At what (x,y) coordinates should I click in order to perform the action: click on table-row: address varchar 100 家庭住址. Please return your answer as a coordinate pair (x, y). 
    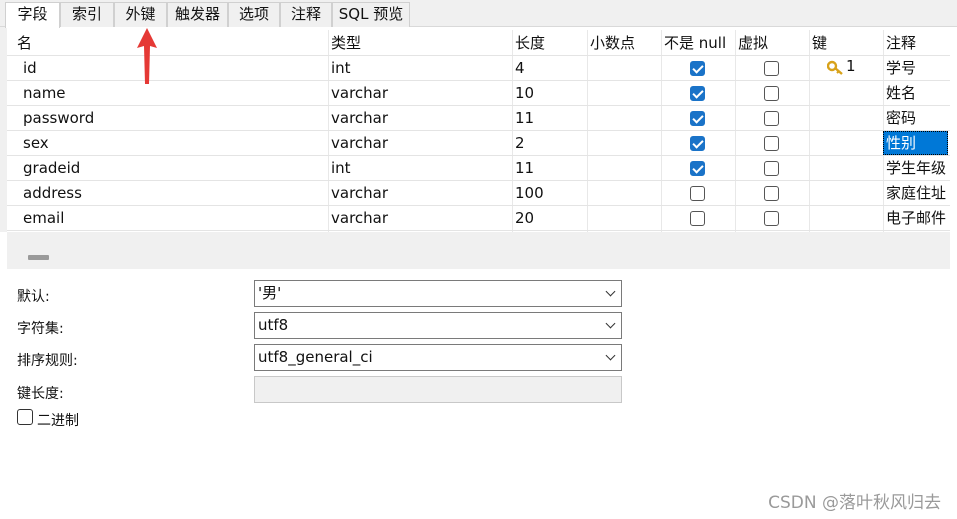
    Looking at the image, I should click on (478, 193).